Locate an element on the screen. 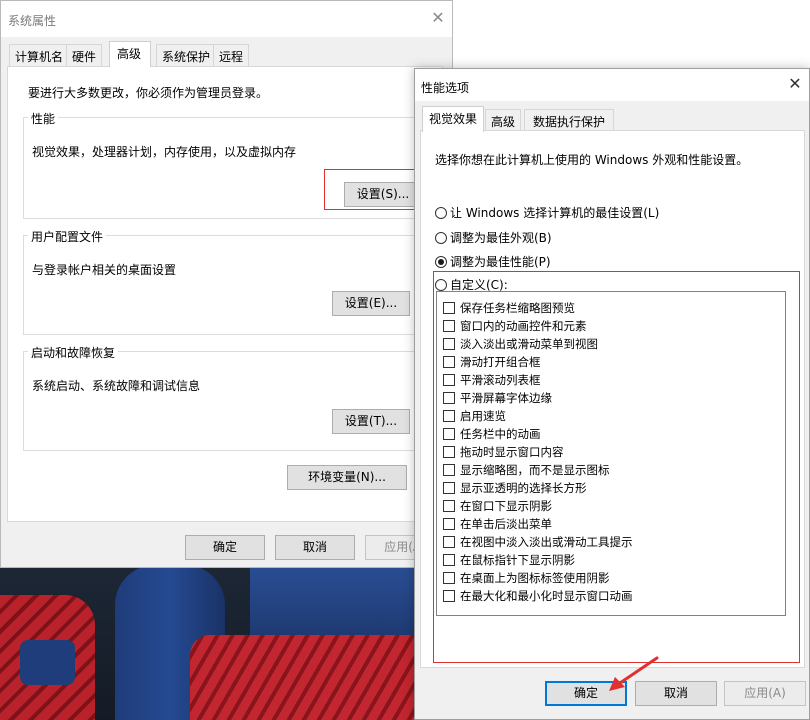 This screenshot has width=810, height=720. wallpaper-figure-torso is located at coordinates (332, 600).